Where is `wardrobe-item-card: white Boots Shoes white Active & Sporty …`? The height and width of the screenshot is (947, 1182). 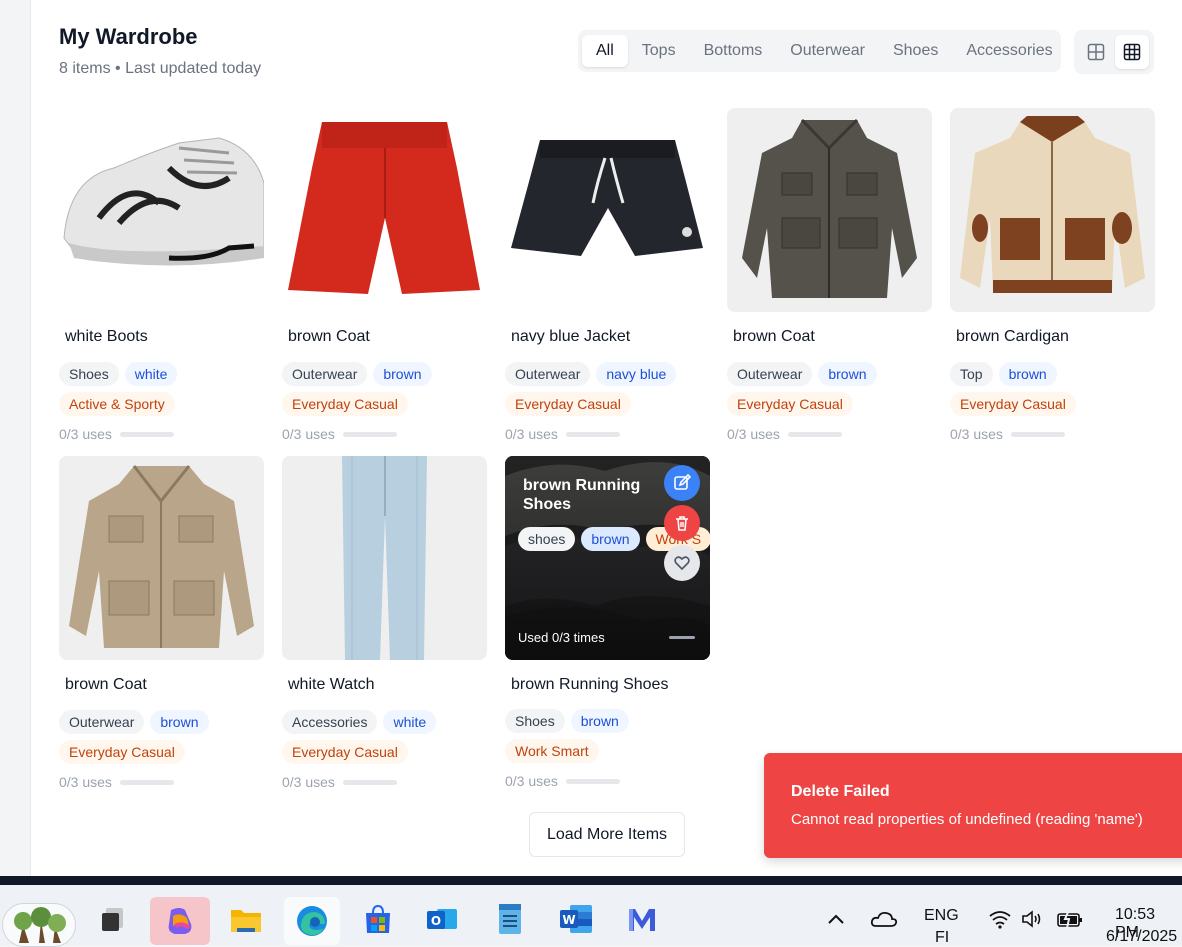 wardrobe-item-card: white Boots Shoes white Active & Sporty … is located at coordinates (161, 275).